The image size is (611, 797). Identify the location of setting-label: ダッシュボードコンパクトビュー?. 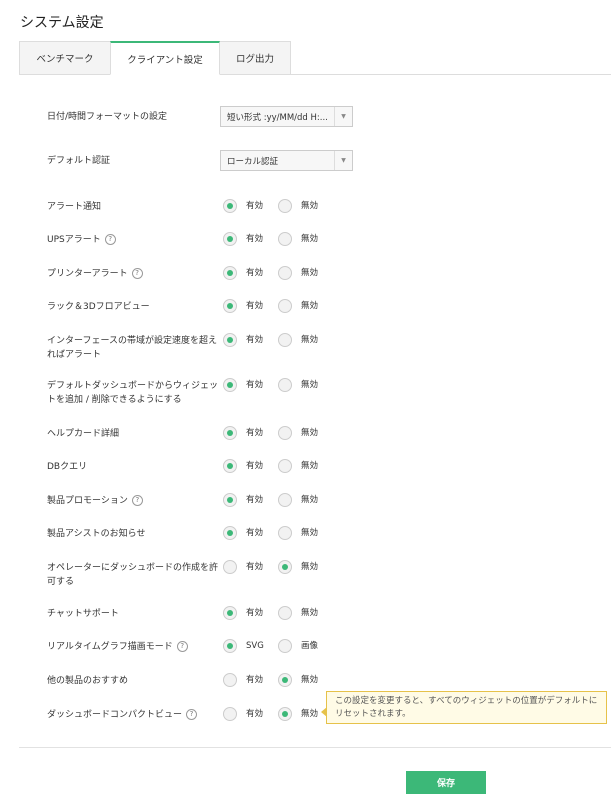
(133, 715).